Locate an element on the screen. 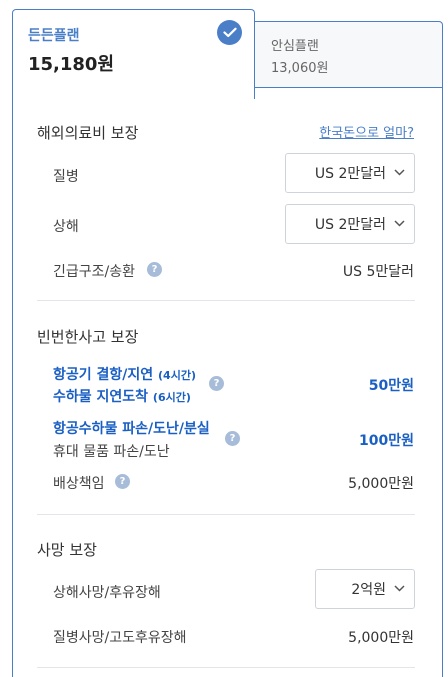 This screenshot has width=448, height=677. overseas-medical-title: 해외의료비 보장 is located at coordinates (88, 133).